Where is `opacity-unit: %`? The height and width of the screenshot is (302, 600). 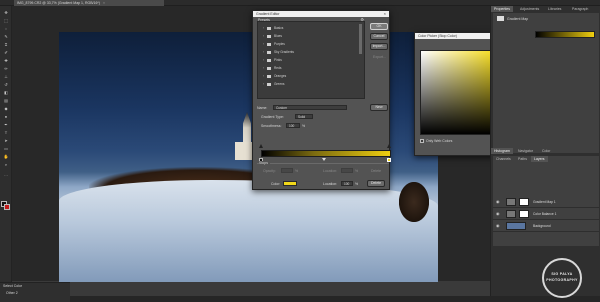
opacity-unit: % is located at coordinates (297, 171).